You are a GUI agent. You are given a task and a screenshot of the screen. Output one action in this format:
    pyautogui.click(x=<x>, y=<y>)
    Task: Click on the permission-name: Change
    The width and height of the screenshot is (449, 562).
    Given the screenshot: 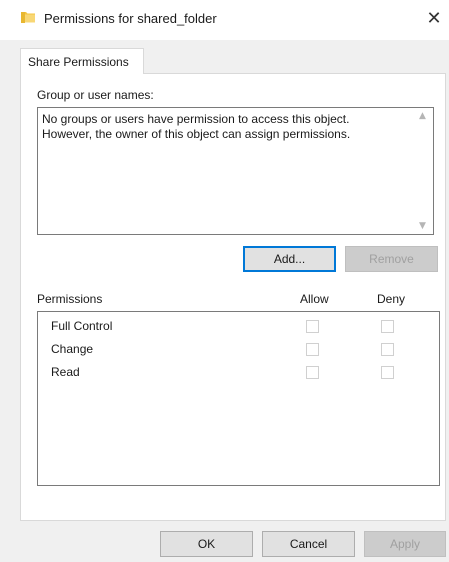 What is the action you would take?
    pyautogui.click(x=72, y=349)
    